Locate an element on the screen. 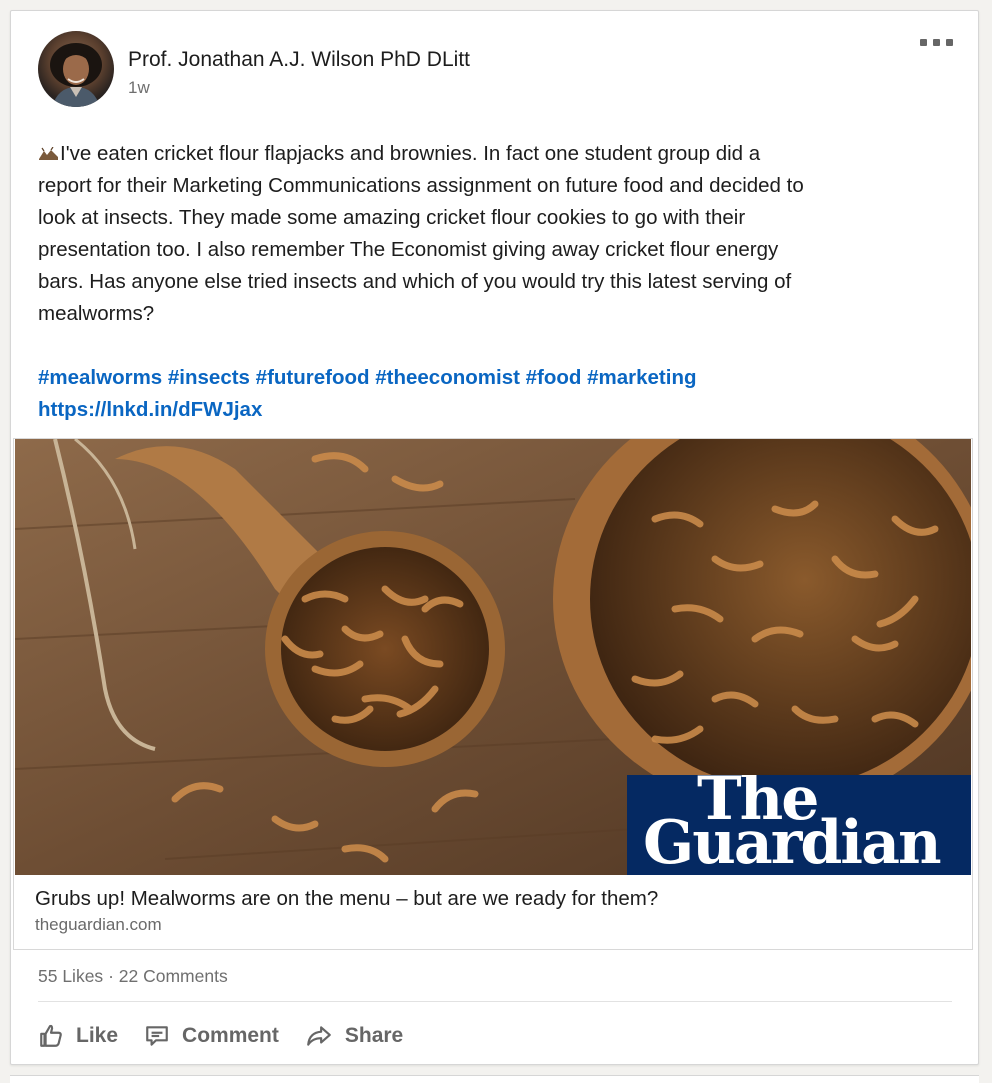 This screenshot has height=1083, width=992. social-counts: 55 Likes · 22 Comments is located at coordinates (133, 976).